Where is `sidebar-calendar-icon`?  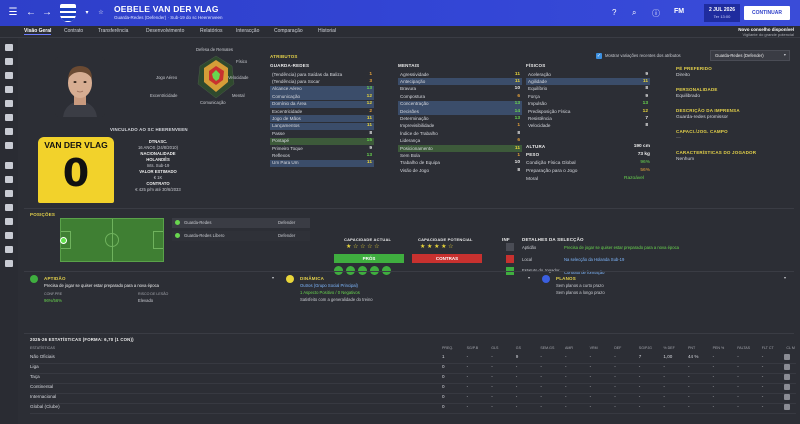
sidebar-calendar-icon is located at coordinates (9, 131).